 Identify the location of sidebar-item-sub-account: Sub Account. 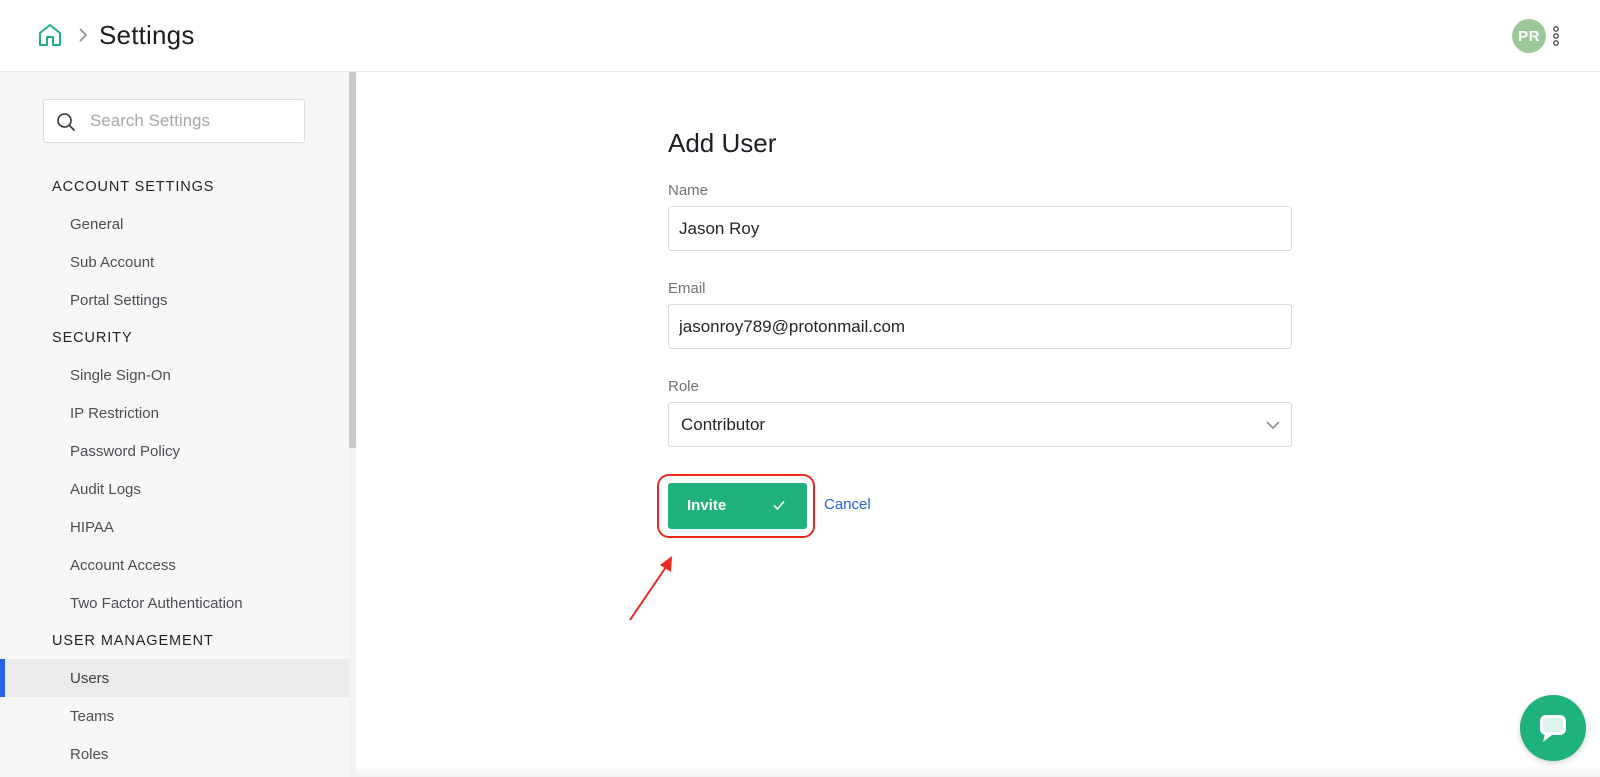
(175, 262).